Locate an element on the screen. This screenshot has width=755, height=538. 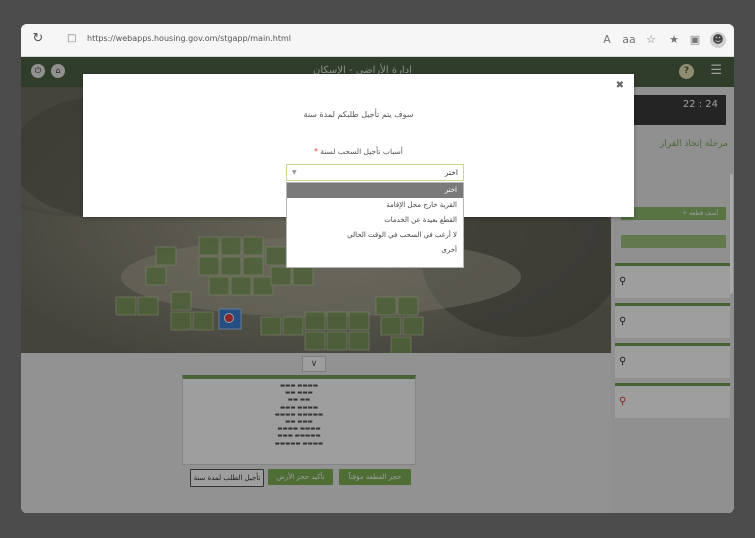
dropdown-option: لا أرغب في السحب في الوقت الحالي is located at coordinates (375, 235).